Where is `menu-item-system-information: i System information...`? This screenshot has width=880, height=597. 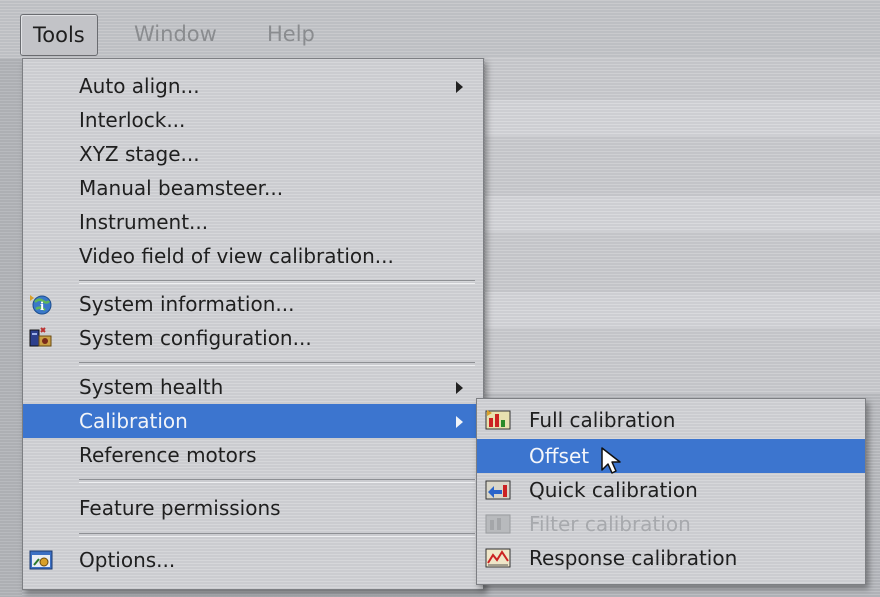 menu-item-system-information: i System information... is located at coordinates (253, 304).